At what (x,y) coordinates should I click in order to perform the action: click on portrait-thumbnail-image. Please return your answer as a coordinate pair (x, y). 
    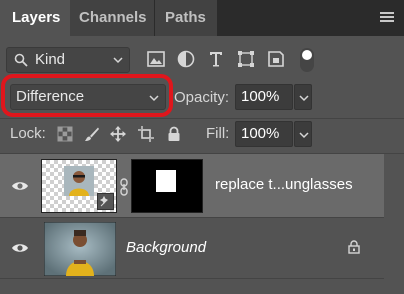
    Looking at the image, I should click on (79, 181).